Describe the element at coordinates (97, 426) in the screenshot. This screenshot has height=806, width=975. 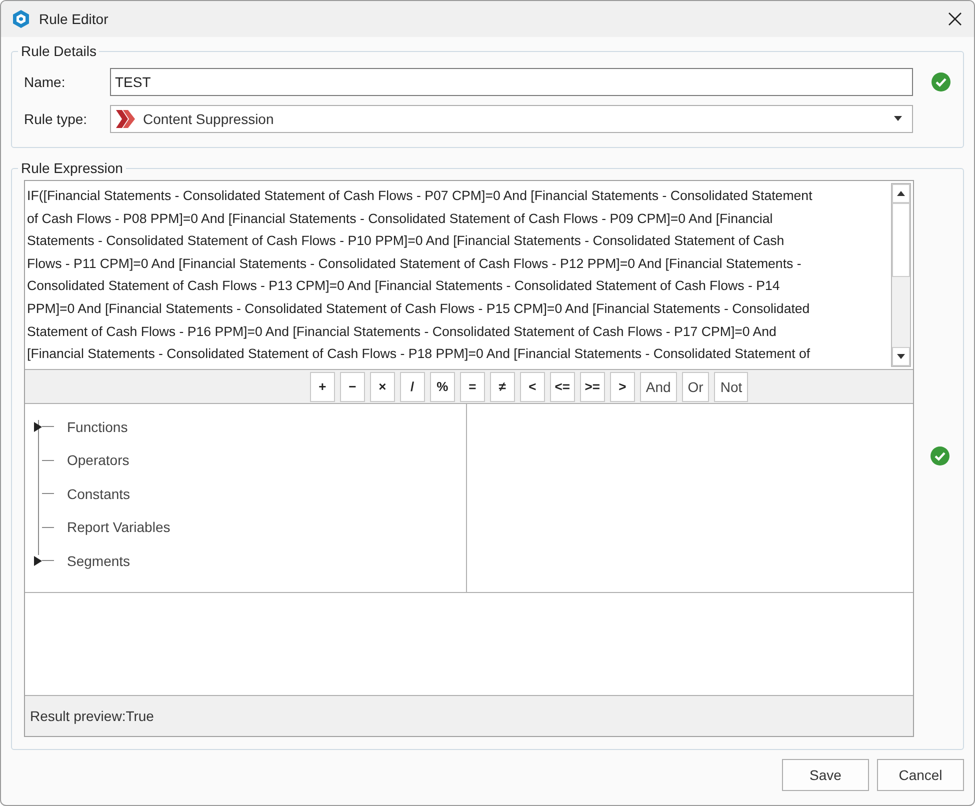
I see `tree-item: Functions` at that location.